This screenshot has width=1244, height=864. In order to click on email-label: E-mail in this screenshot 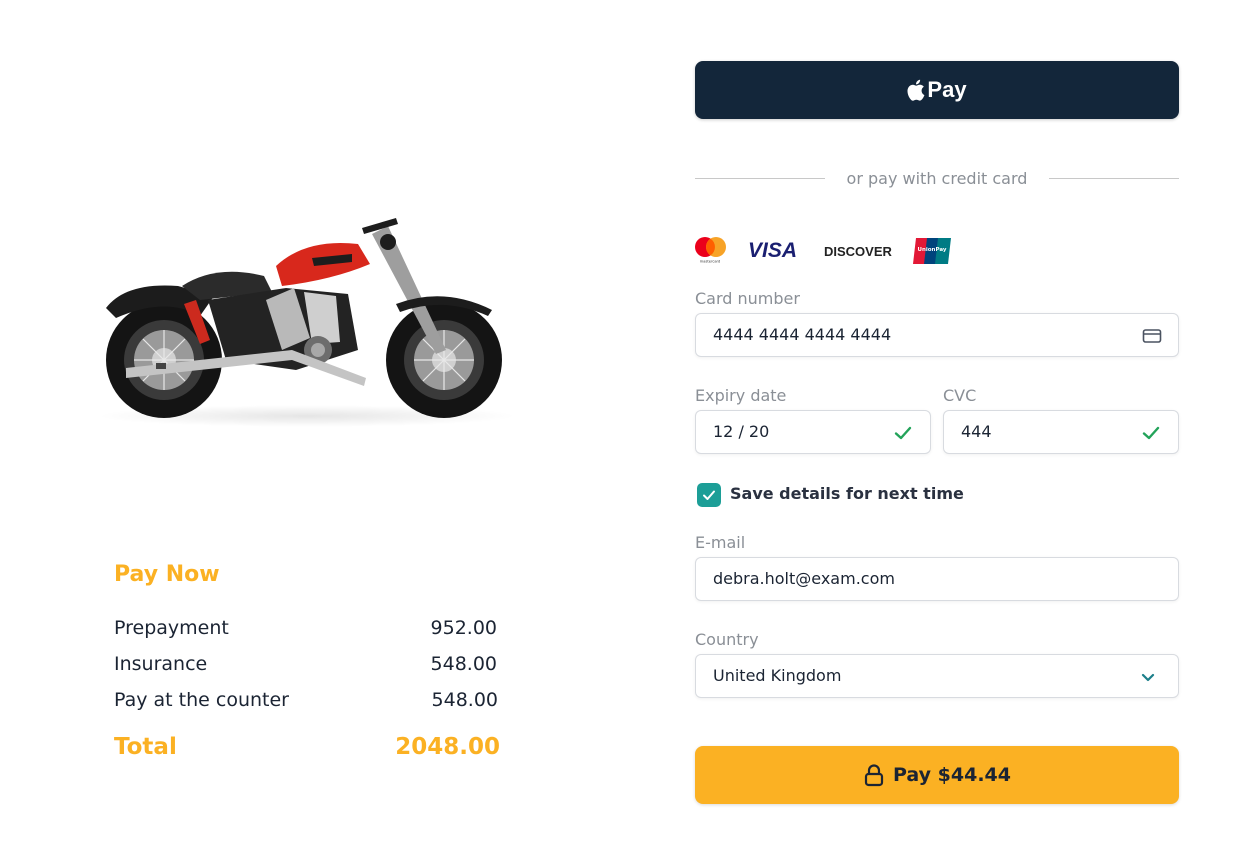, I will do `click(720, 542)`.